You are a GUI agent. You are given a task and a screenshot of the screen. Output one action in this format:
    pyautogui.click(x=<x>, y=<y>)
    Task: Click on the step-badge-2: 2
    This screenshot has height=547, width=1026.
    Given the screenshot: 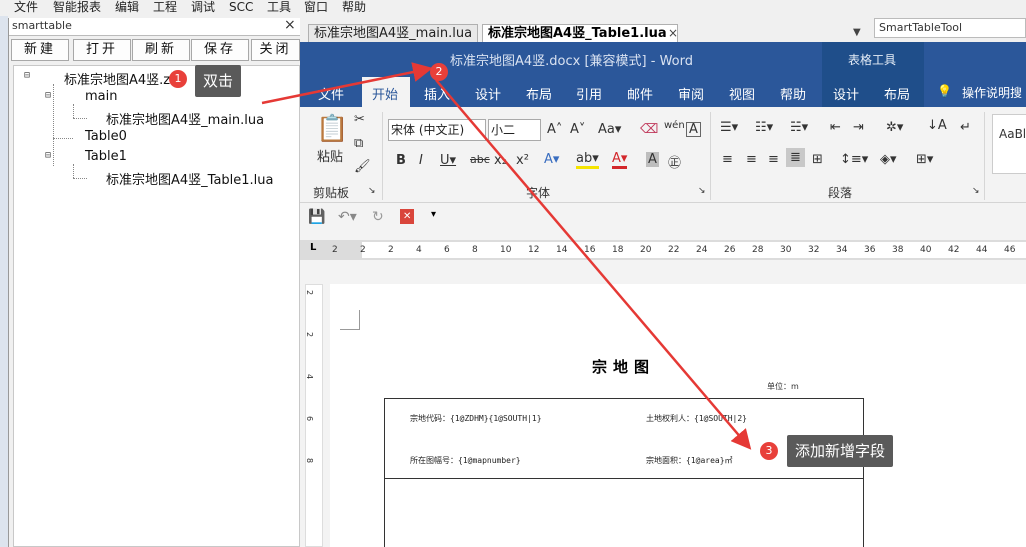 What is the action you would take?
    pyautogui.click(x=439, y=72)
    